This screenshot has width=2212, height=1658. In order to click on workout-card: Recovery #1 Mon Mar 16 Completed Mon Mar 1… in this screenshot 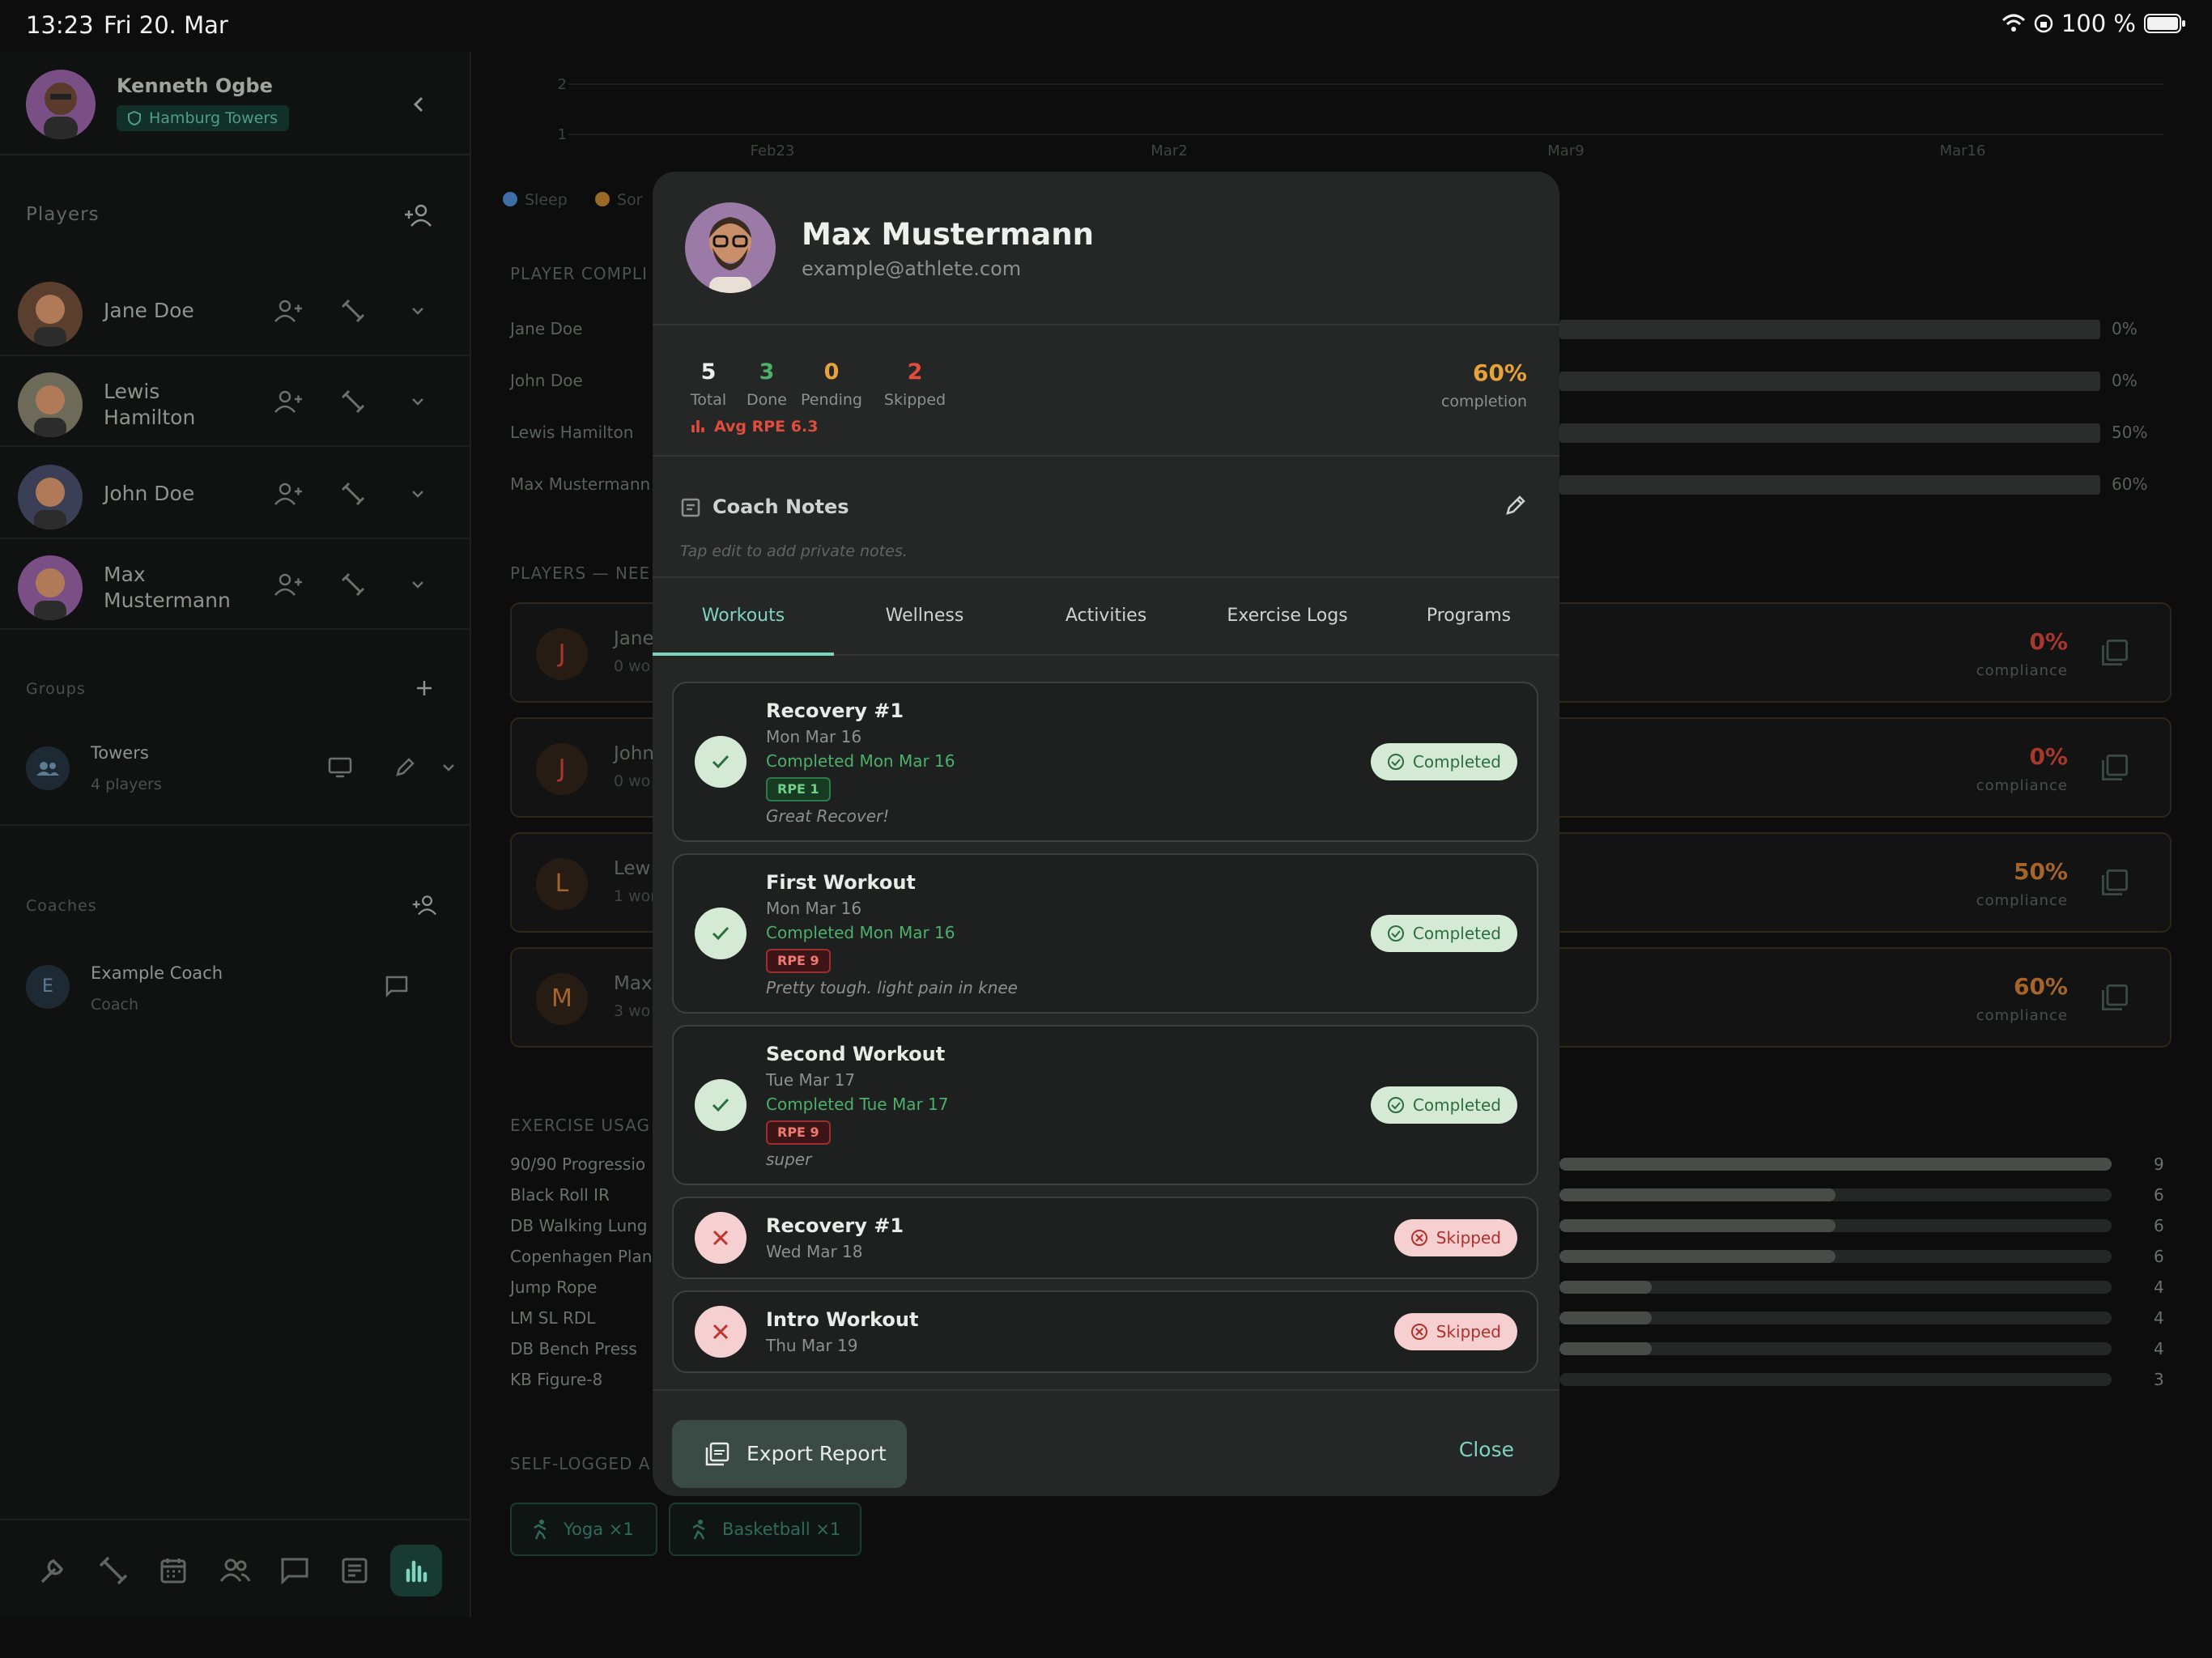, I will do `click(1105, 762)`.